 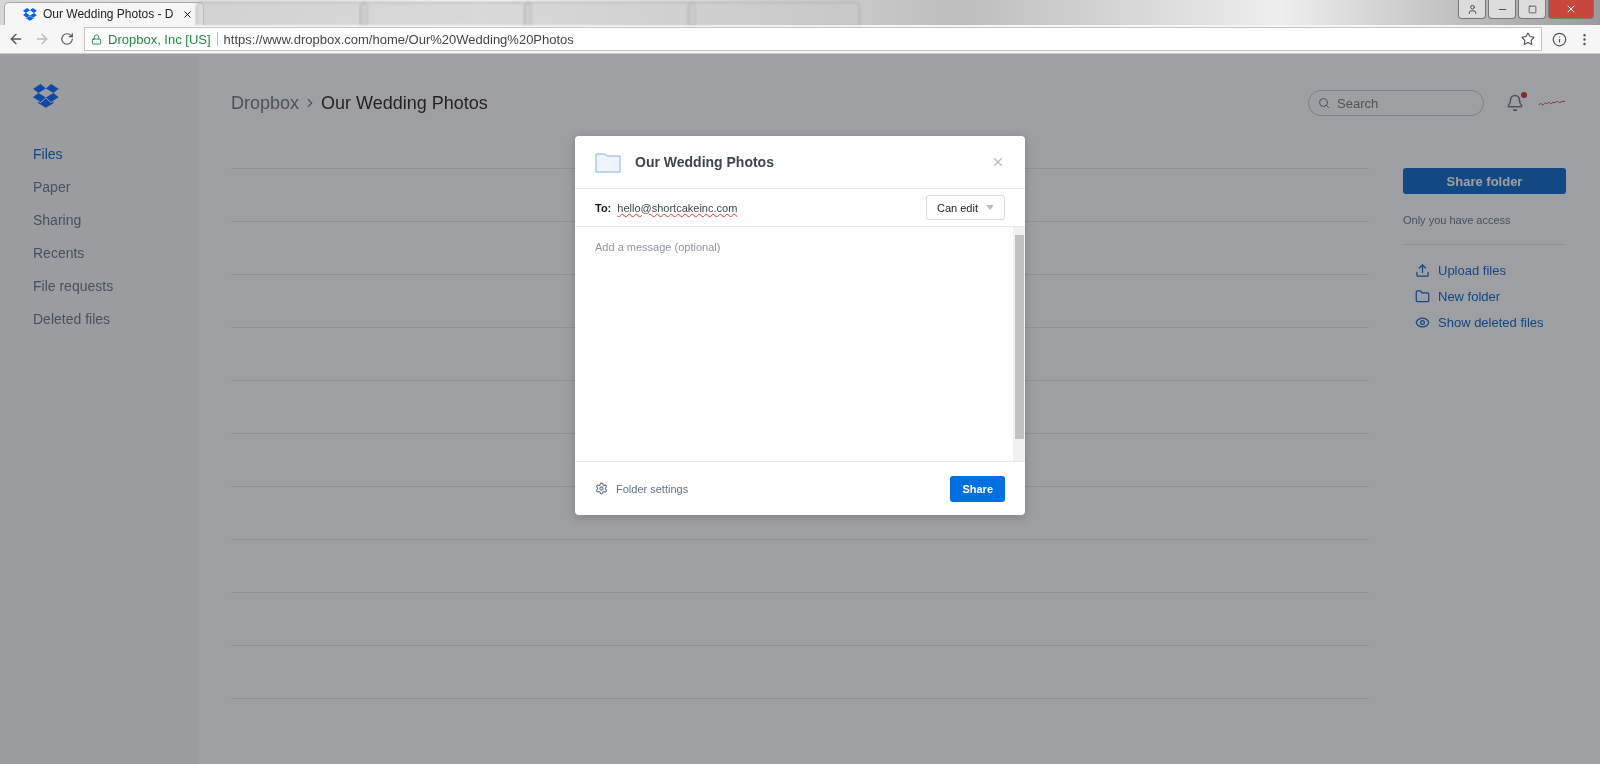 I want to click on avatar-logo-icon, so click(x=1552, y=103).